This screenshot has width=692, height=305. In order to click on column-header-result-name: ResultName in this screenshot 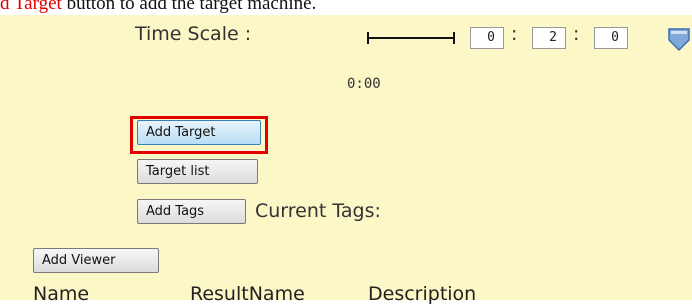, I will do `click(247, 294)`.